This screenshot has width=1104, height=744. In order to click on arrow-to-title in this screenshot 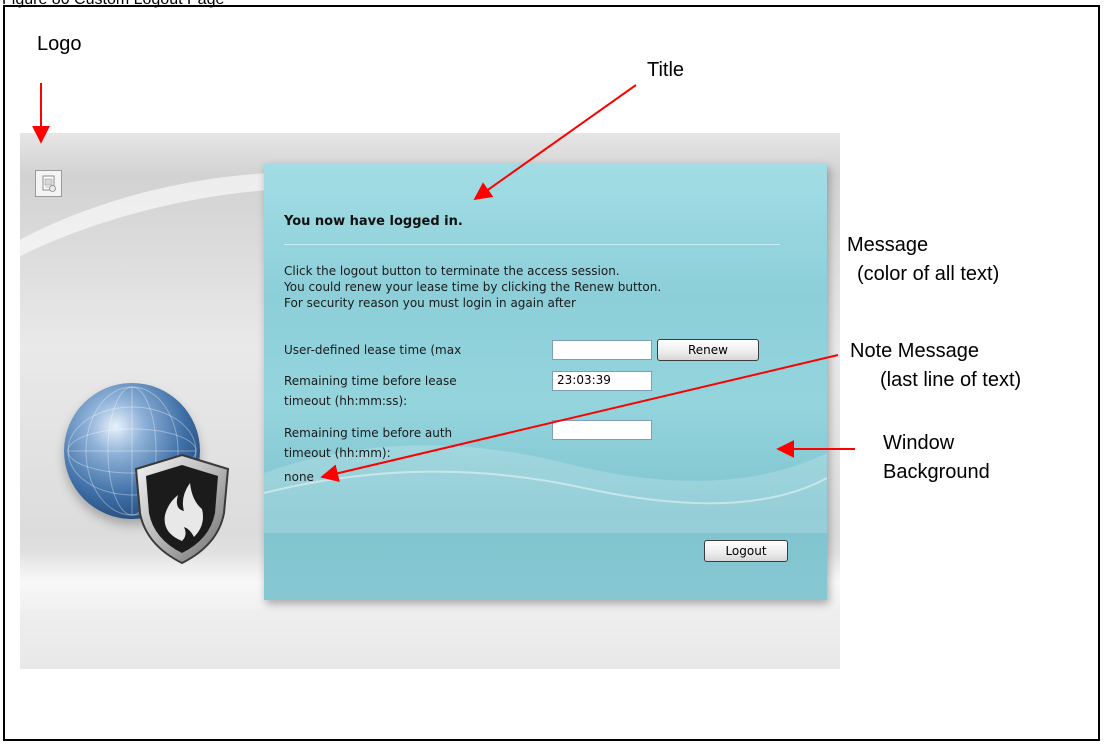, I will do `click(555, 142)`.